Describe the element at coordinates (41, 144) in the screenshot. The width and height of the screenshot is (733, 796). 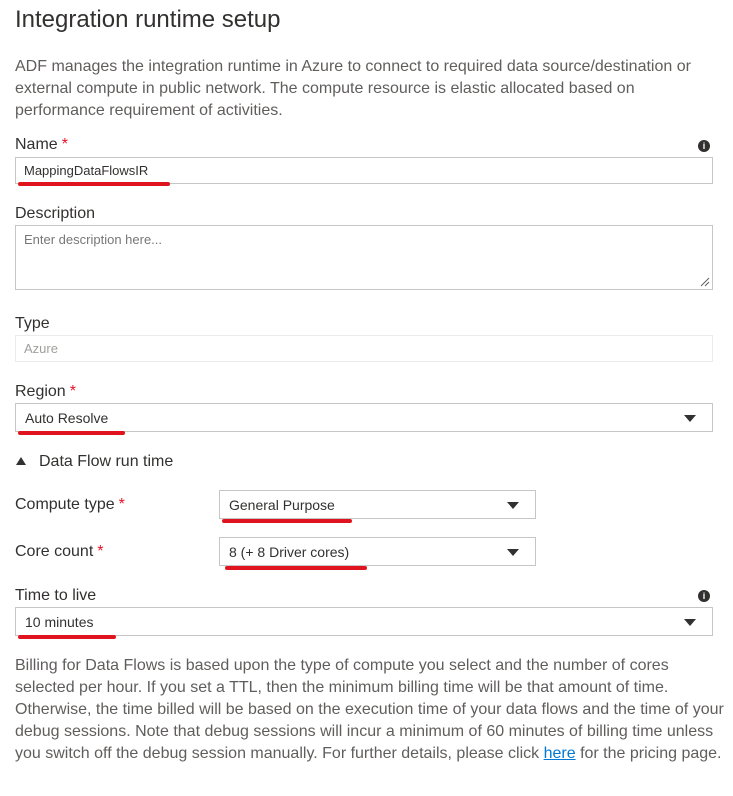
I see `name-label: Name *` at that location.